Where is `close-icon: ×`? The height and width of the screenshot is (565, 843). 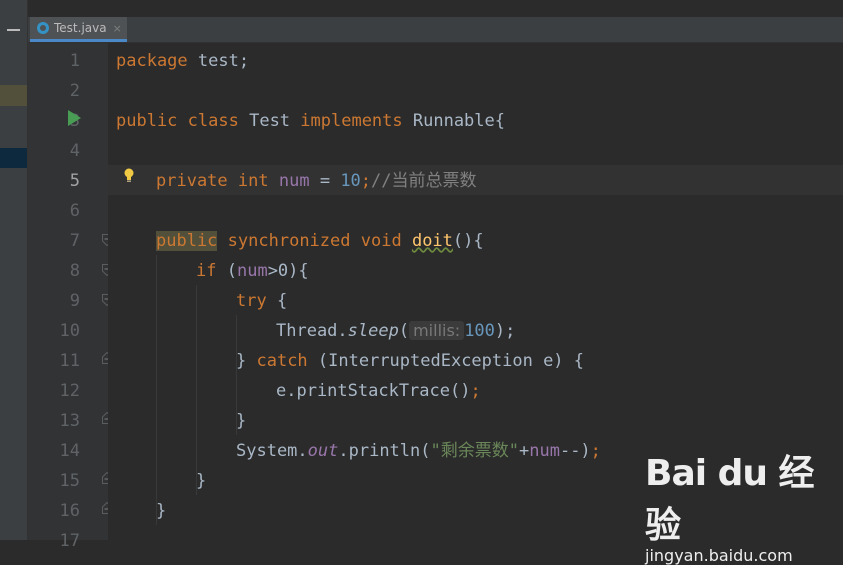 close-icon: × is located at coordinates (117, 28).